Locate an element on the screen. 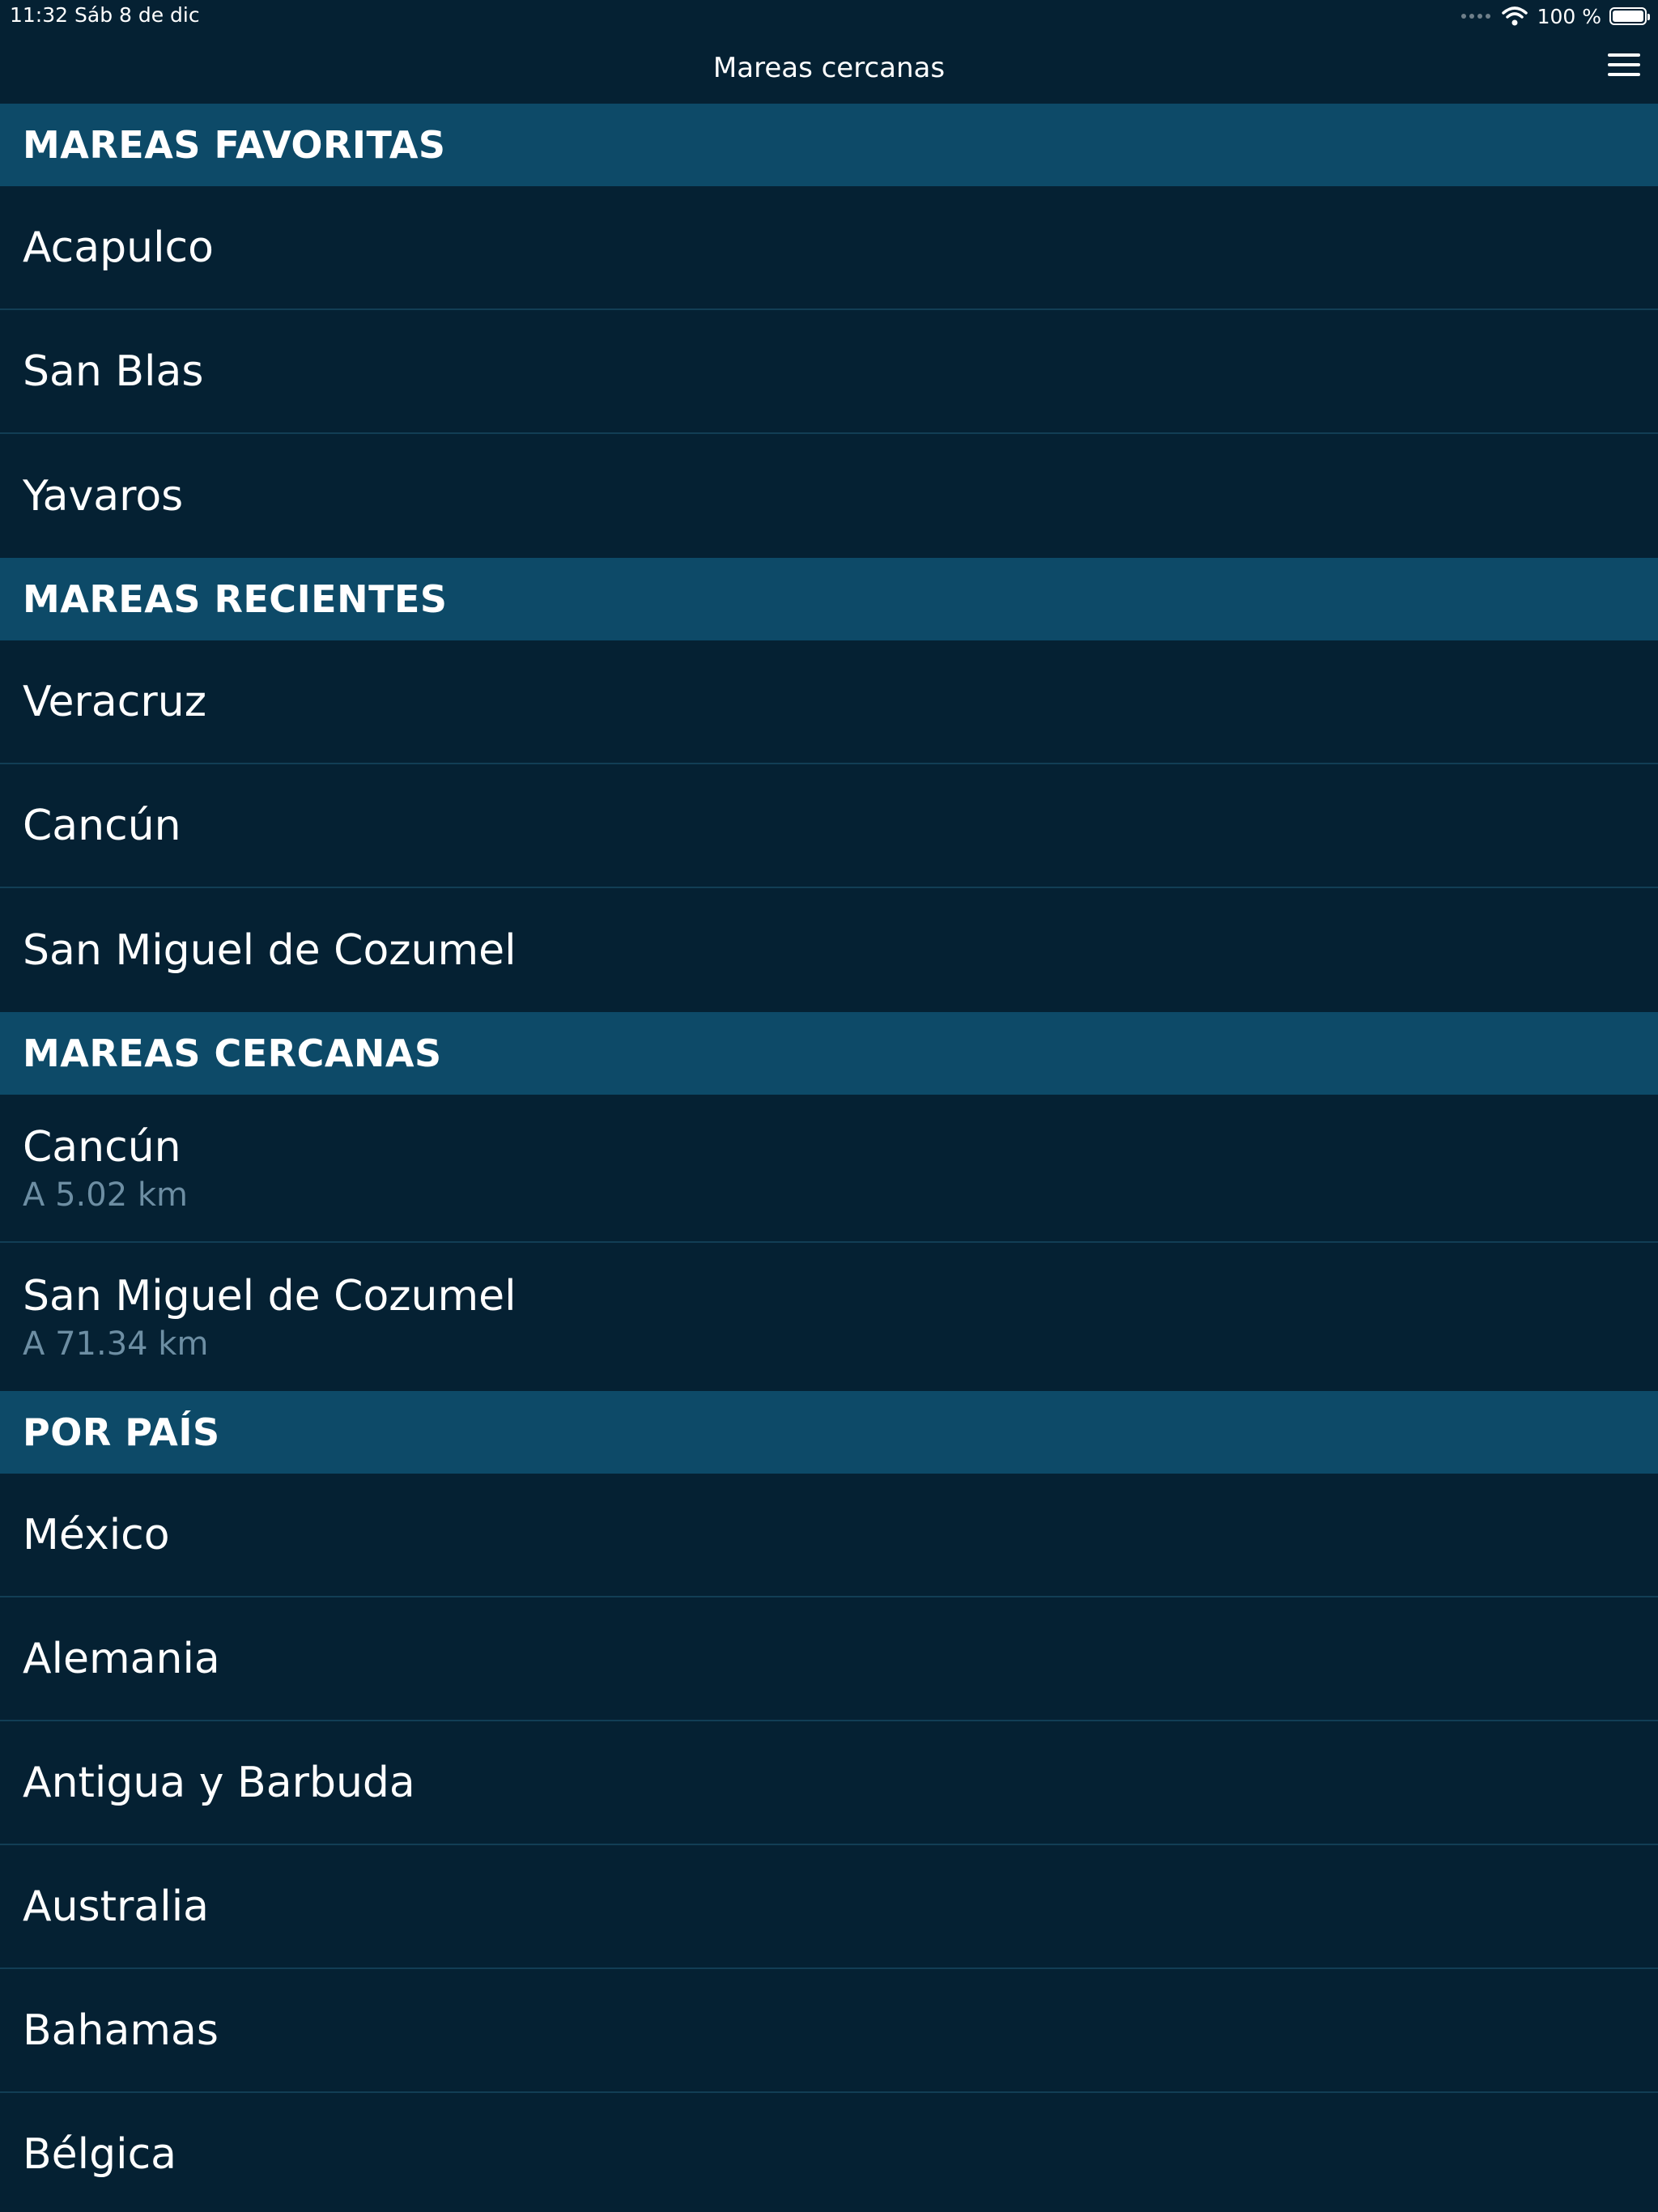 The height and width of the screenshot is (2212, 1658). list-item-title: México is located at coordinates (96, 1535).